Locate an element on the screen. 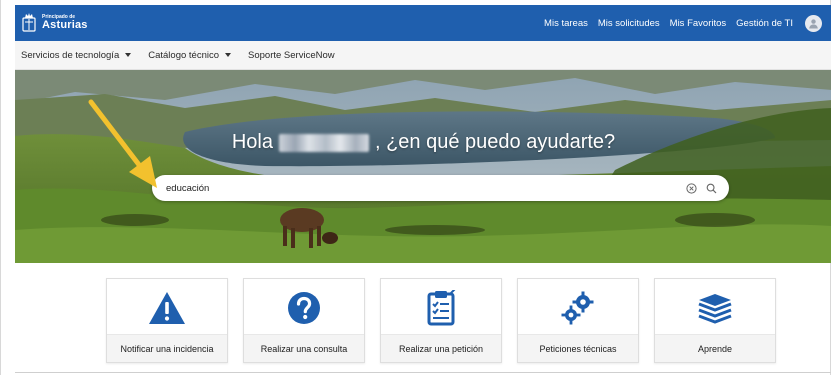 This screenshot has width=831, height=375. search-actions is located at coordinates (701, 188).